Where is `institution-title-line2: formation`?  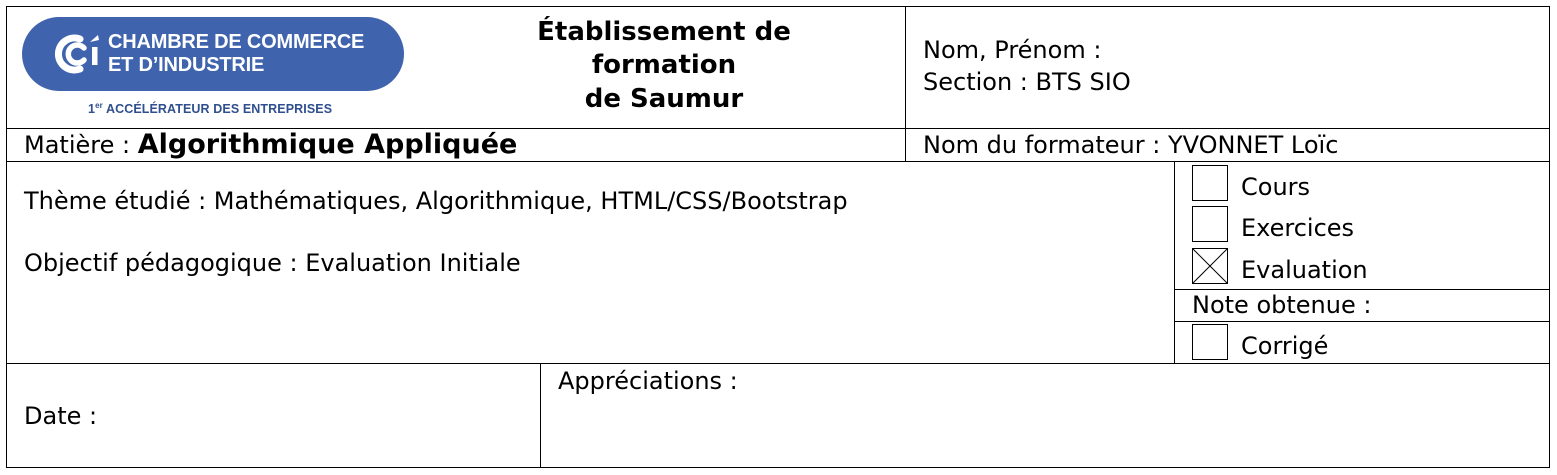
institution-title-line2: formation is located at coordinates (664, 65).